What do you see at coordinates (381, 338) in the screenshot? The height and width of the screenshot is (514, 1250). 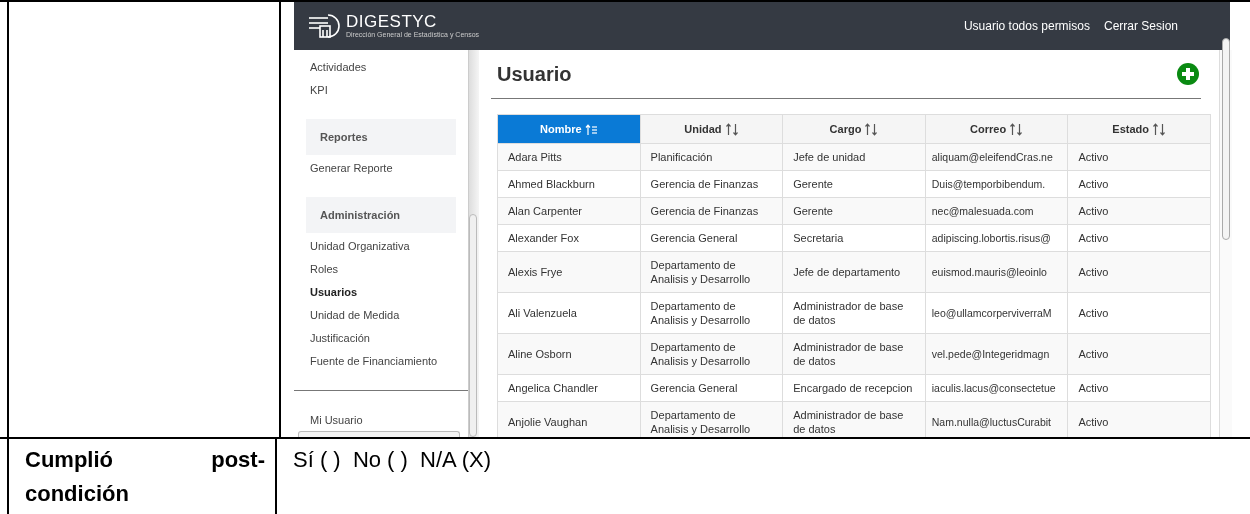 I see `sidebar-item: Justificación` at bounding box center [381, 338].